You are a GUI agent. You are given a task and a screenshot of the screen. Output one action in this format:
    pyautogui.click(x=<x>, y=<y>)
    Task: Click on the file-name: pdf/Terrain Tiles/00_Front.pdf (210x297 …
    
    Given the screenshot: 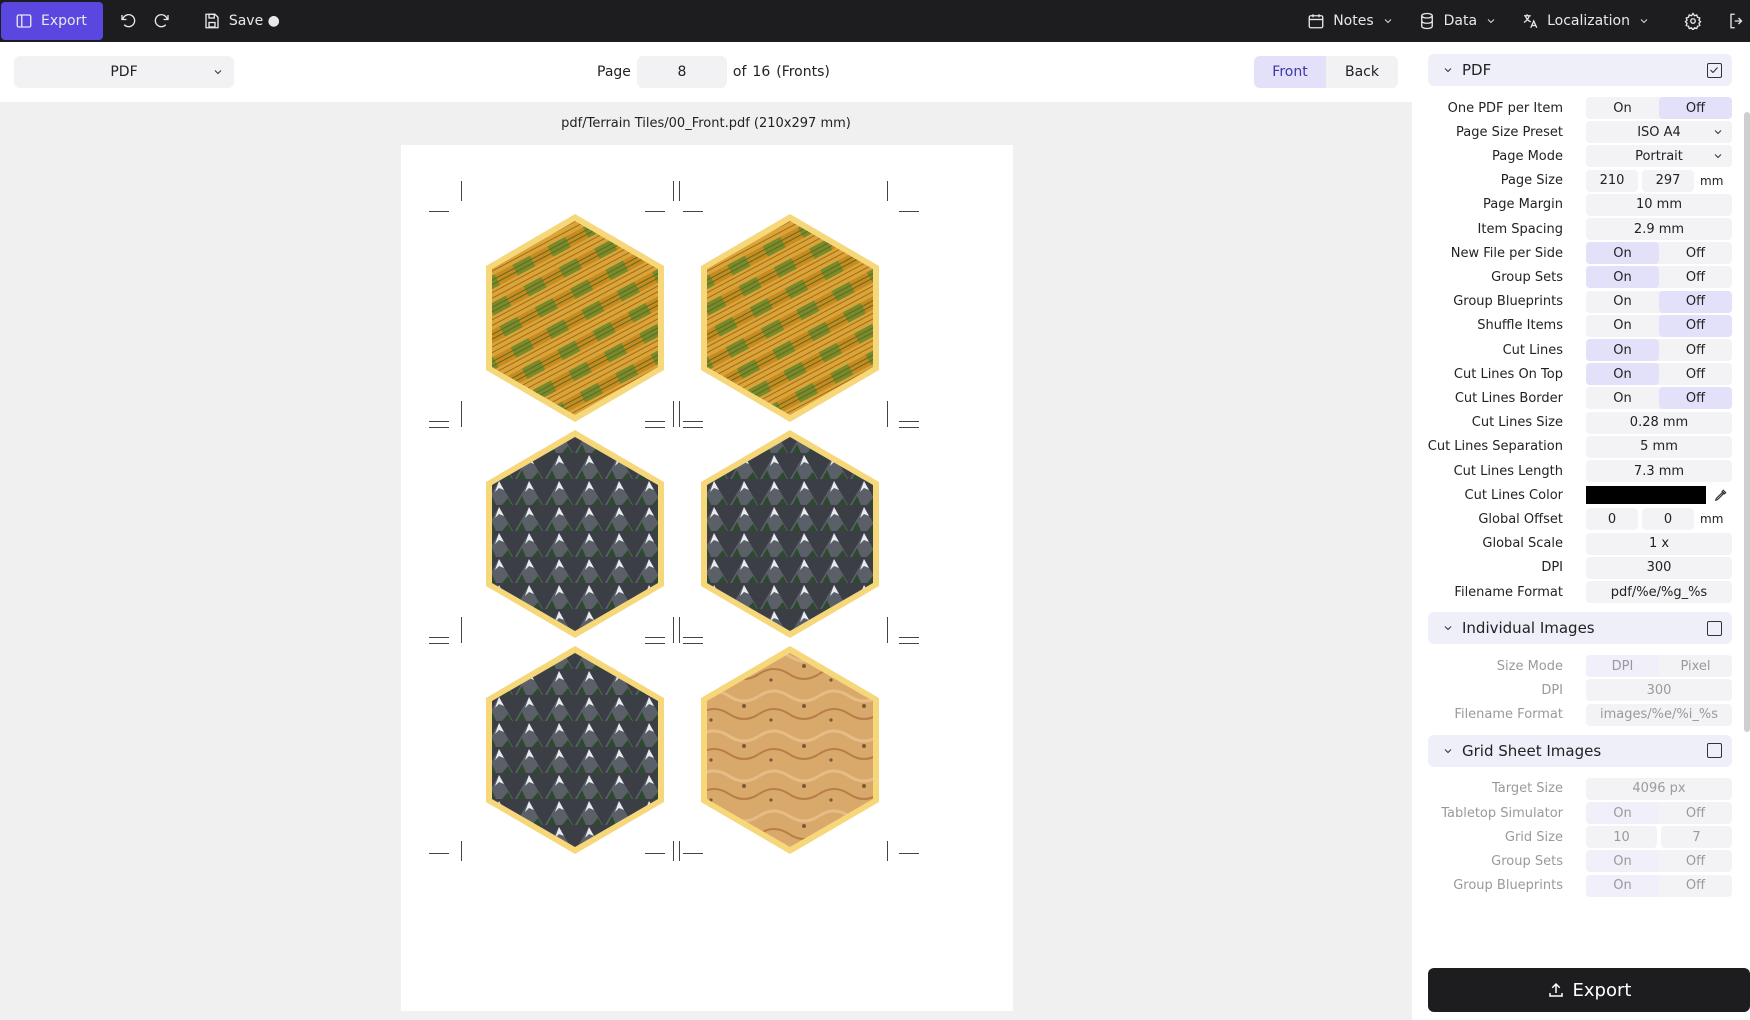 What is the action you would take?
    pyautogui.click(x=706, y=123)
    